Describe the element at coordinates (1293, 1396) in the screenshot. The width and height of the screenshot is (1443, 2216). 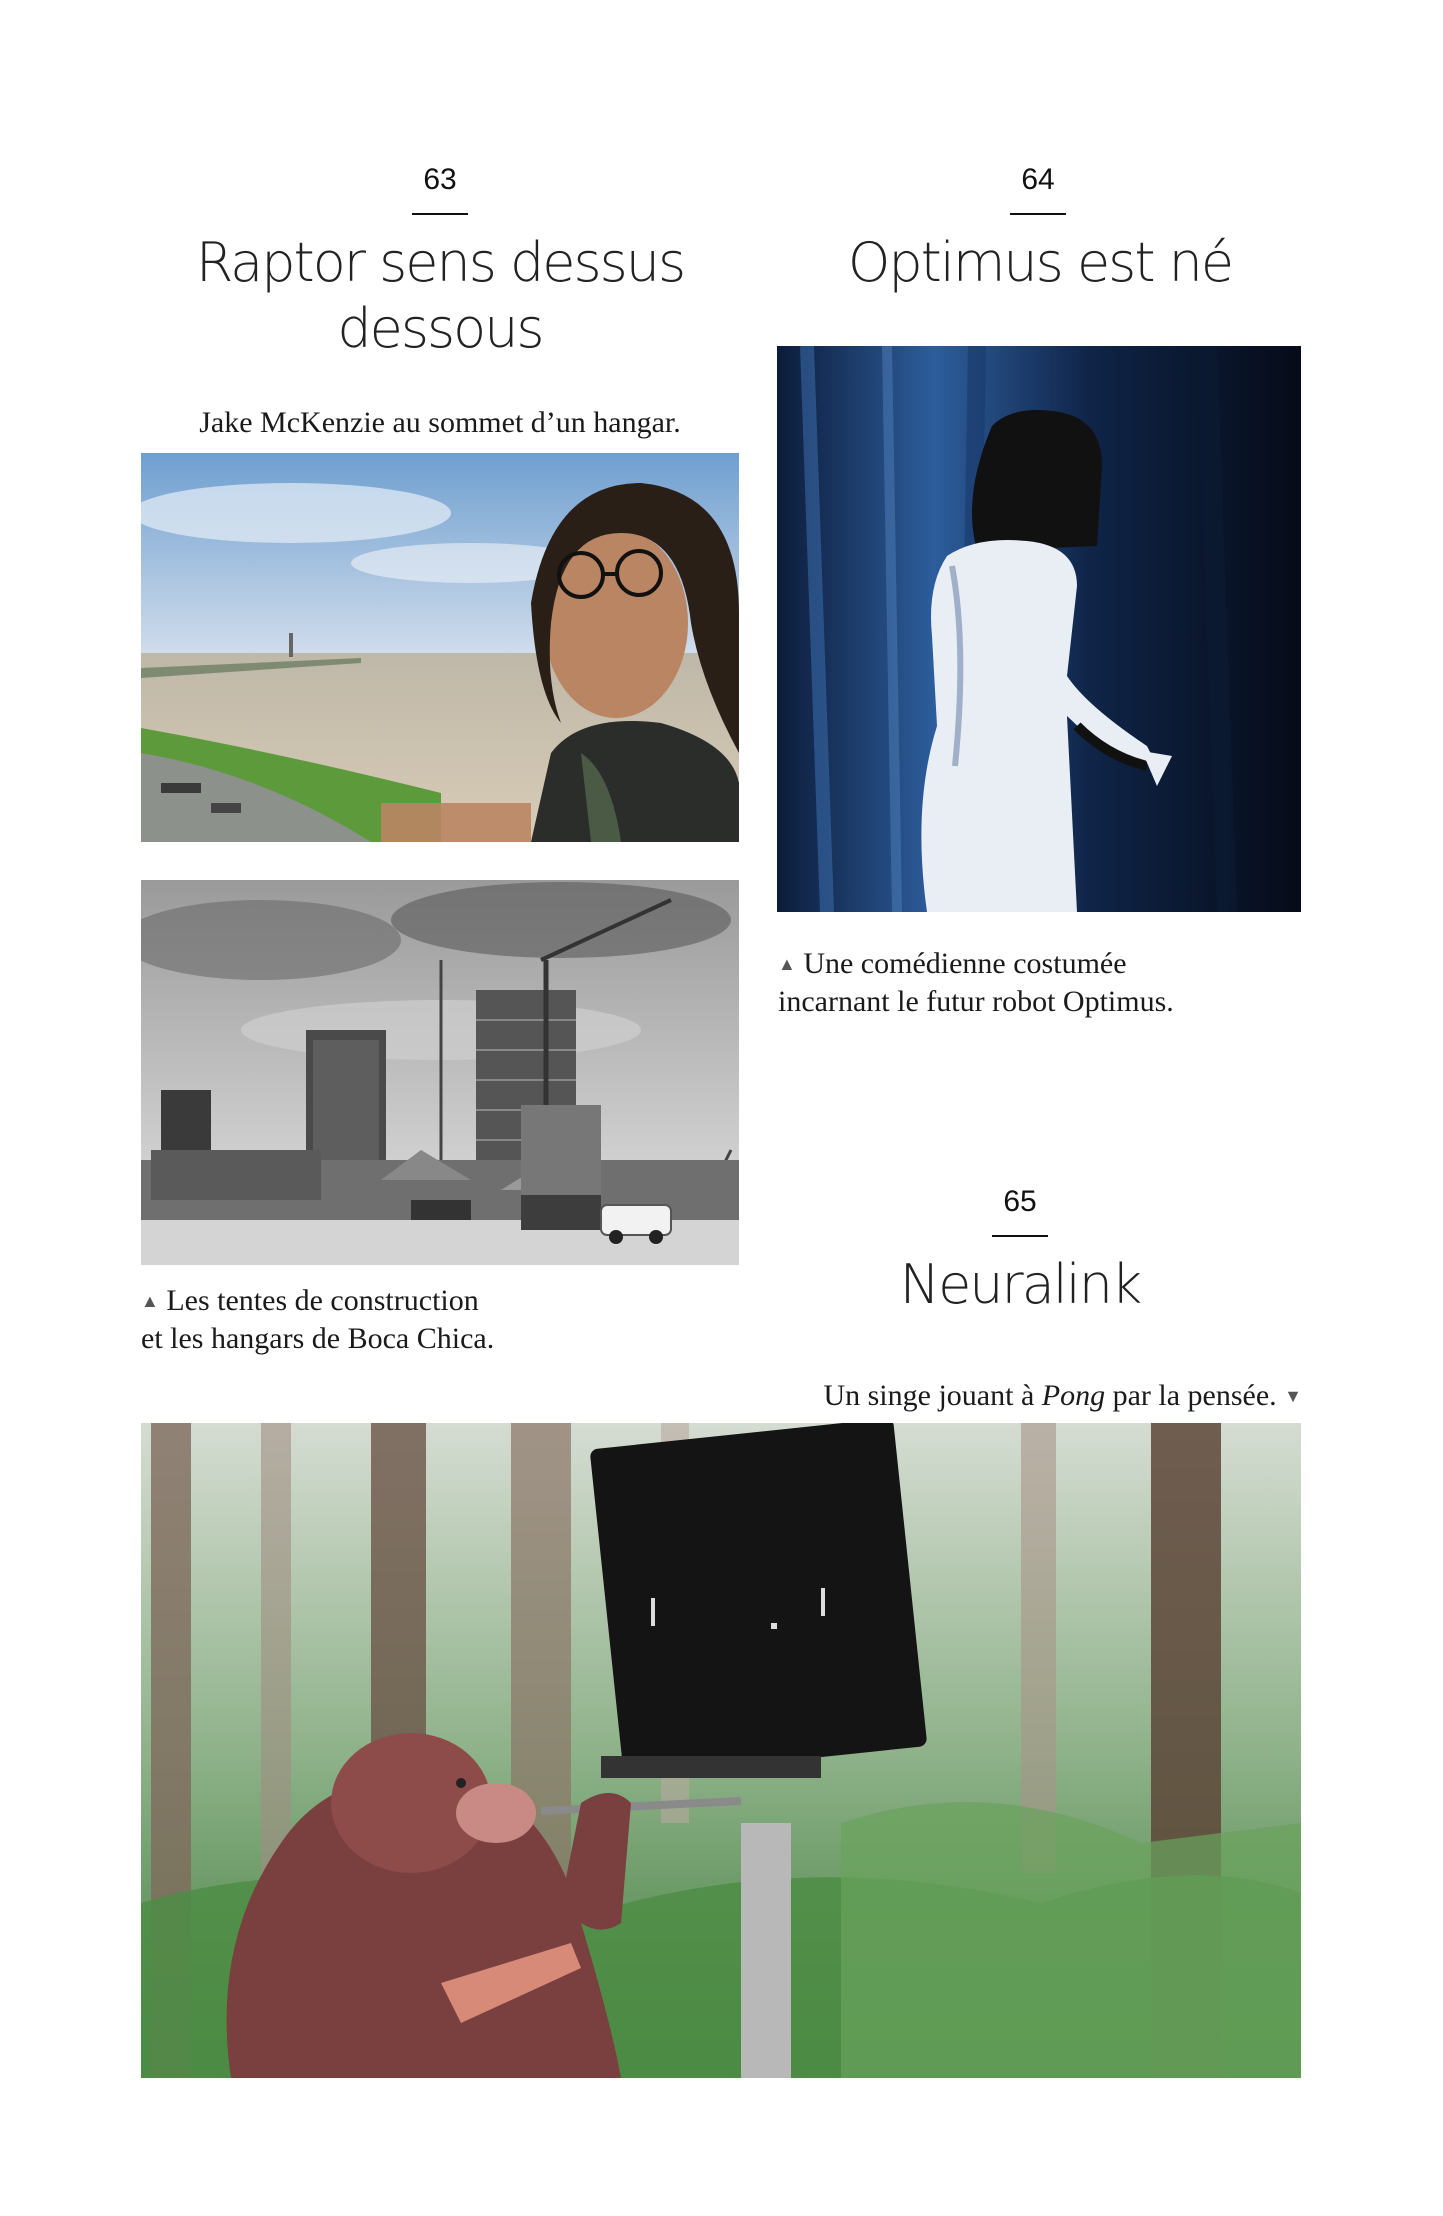
I see `triangle-down-icon: ▼` at that location.